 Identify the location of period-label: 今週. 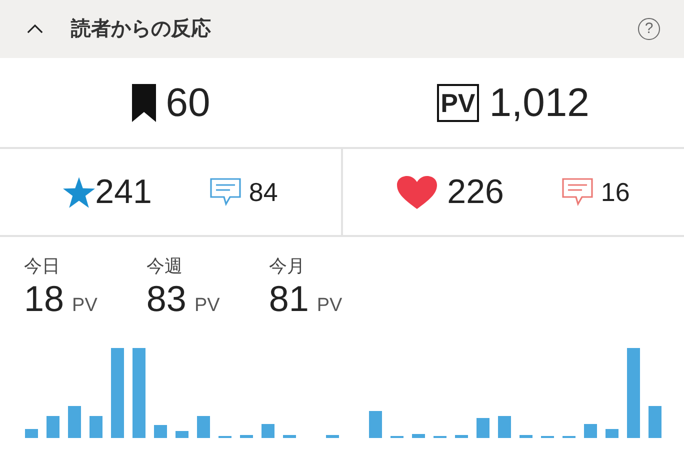
(165, 266).